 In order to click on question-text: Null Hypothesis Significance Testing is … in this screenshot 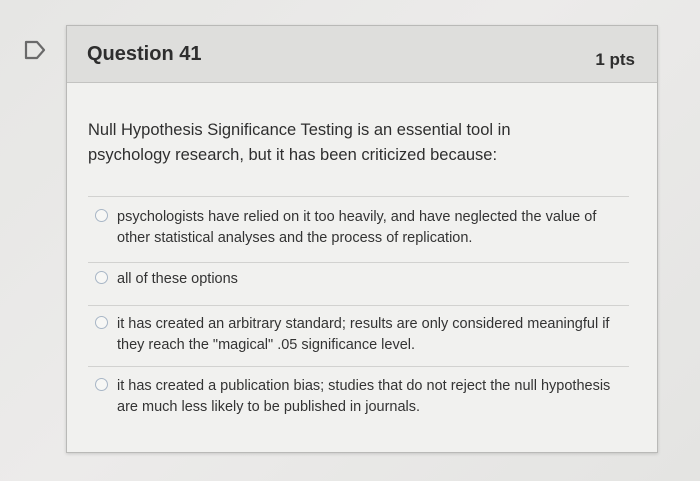, I will do `click(299, 142)`.